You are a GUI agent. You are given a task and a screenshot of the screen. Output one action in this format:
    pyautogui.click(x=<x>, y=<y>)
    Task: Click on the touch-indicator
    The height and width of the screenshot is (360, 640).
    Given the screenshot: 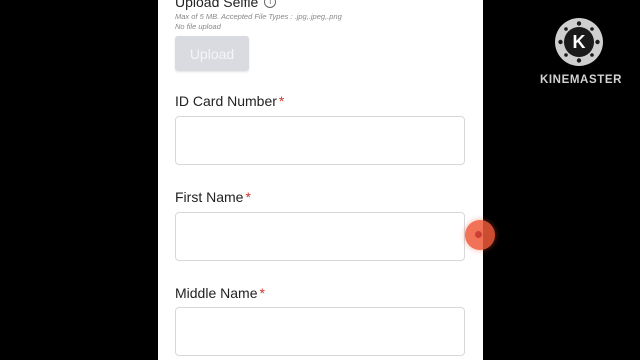 What is the action you would take?
    pyautogui.click(x=480, y=235)
    